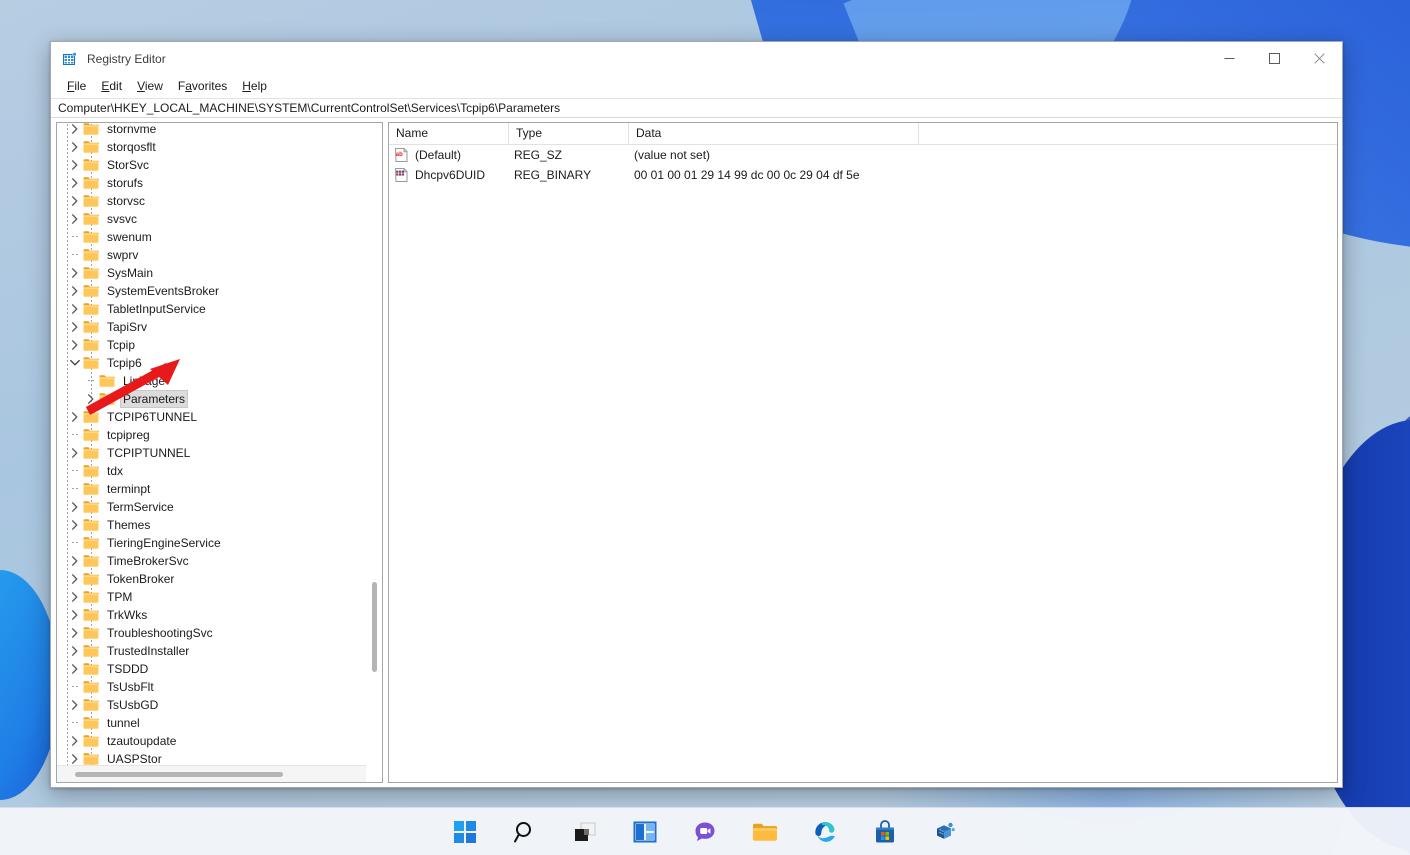 The image size is (1410, 855). I want to click on tree-item-tzautoupdate: tzautoupdate, so click(211, 741).